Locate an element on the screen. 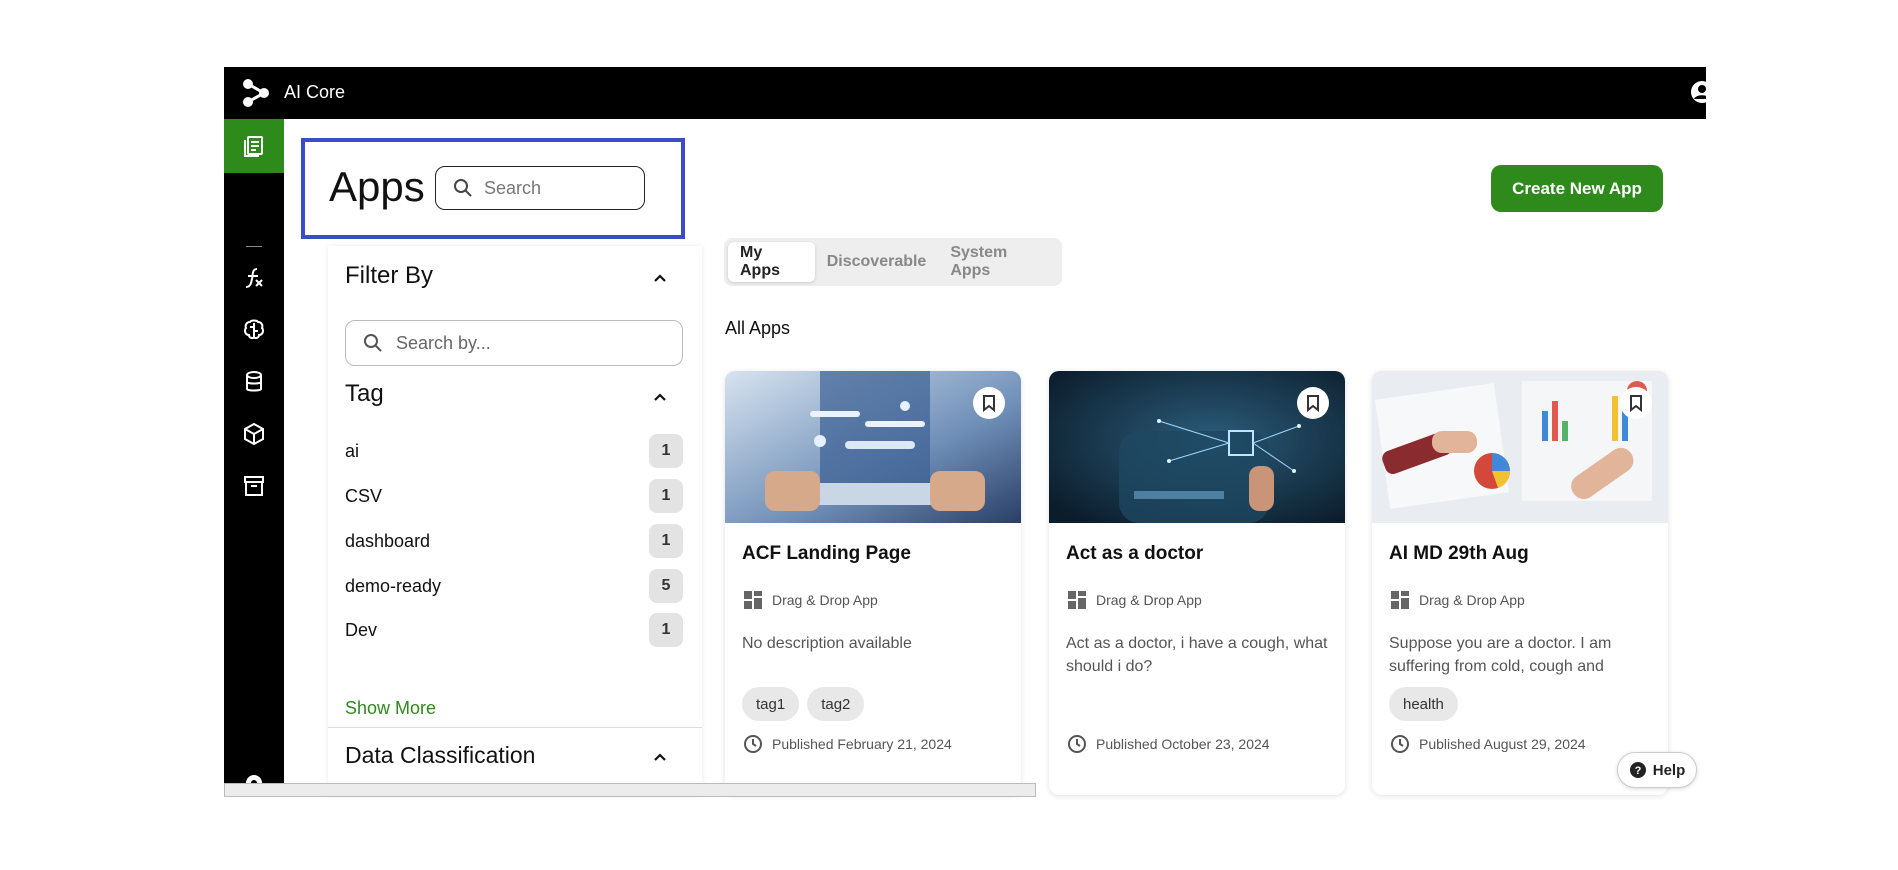 The height and width of the screenshot is (870, 1898). card-description: No description available is located at coordinates (827, 643).